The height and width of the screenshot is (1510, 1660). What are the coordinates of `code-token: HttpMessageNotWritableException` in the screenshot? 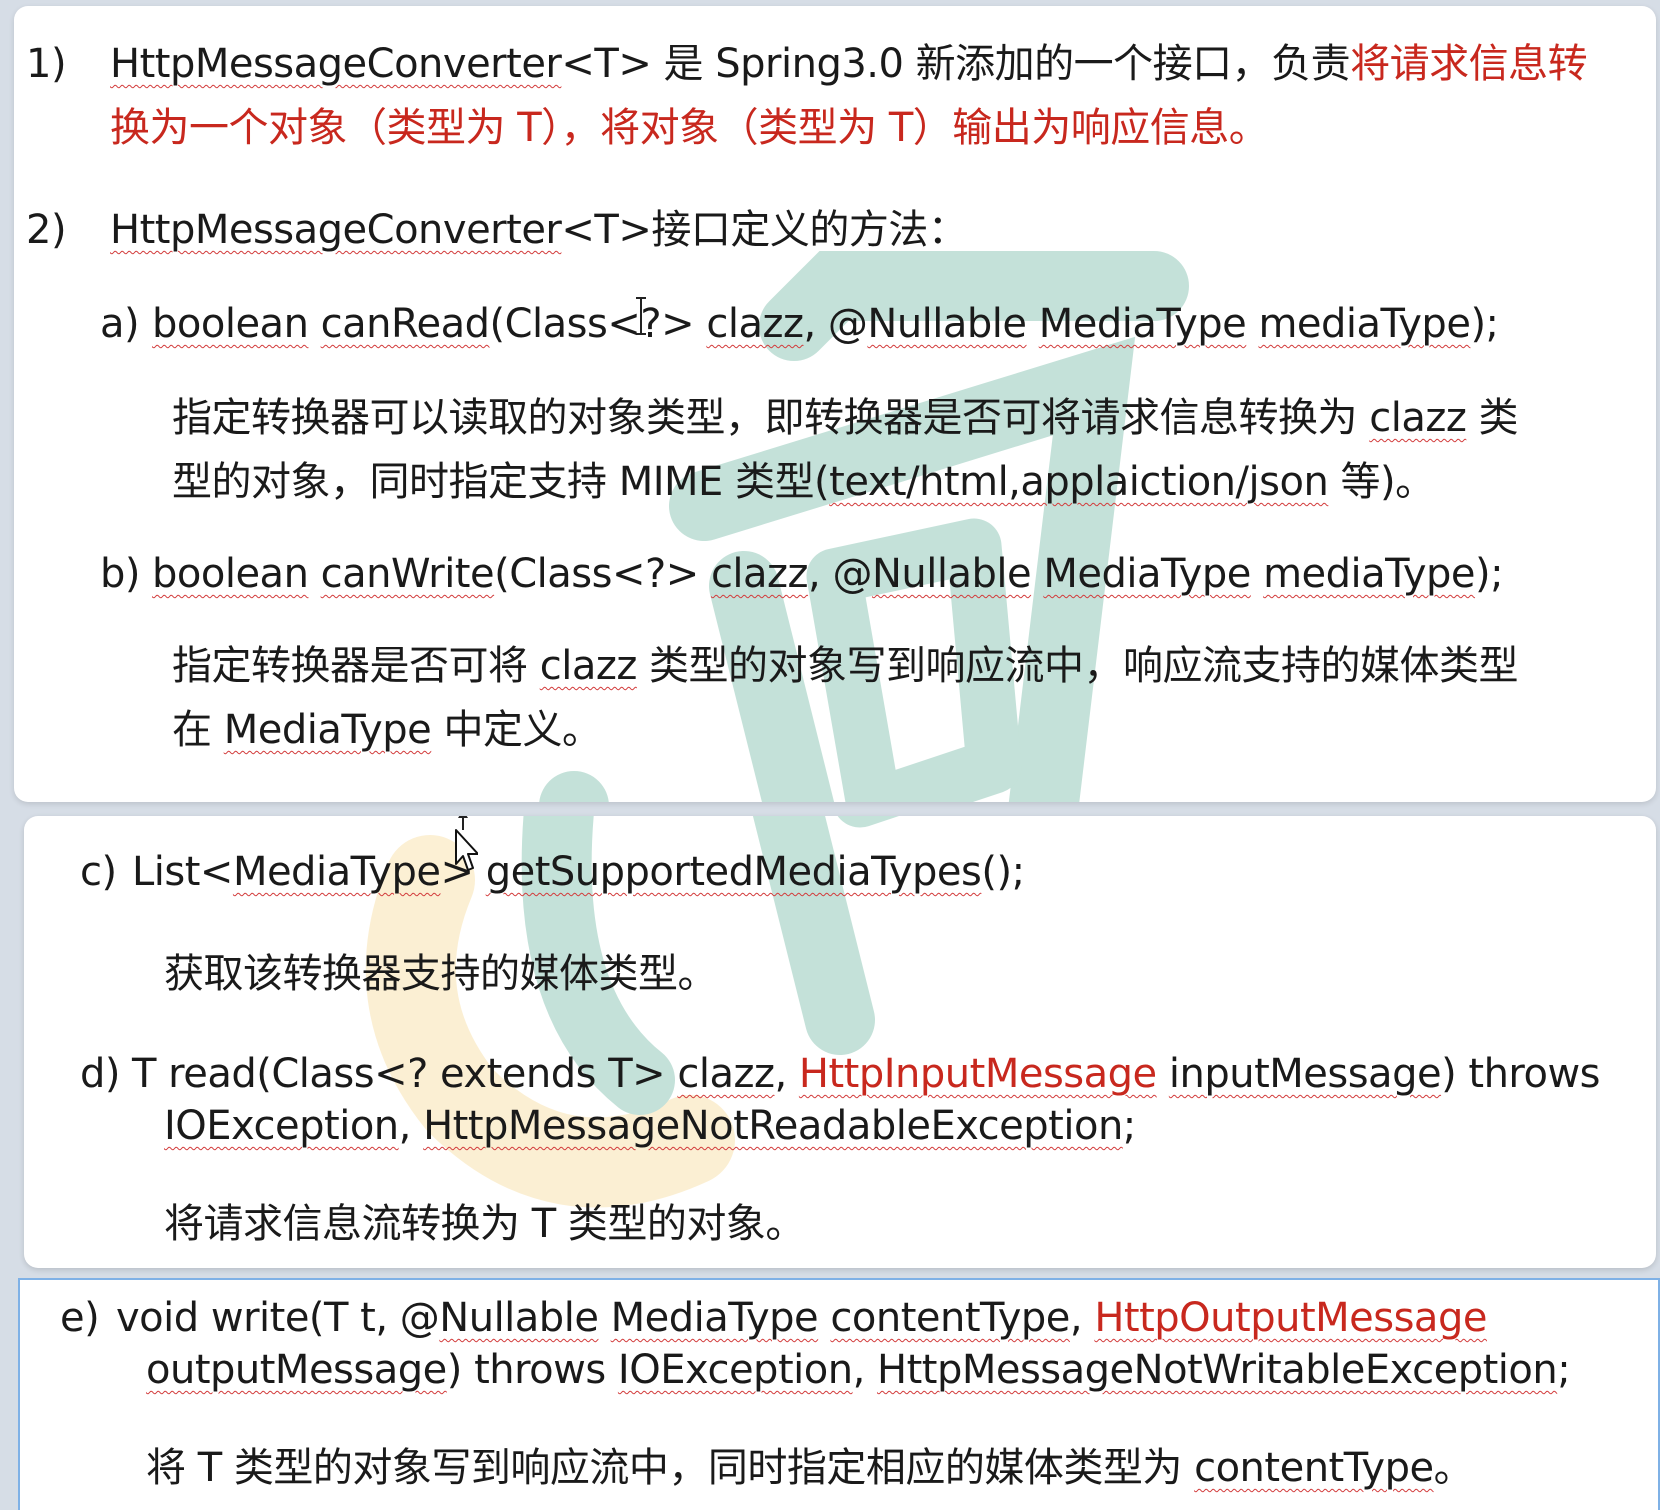 It's located at (1217, 1370).